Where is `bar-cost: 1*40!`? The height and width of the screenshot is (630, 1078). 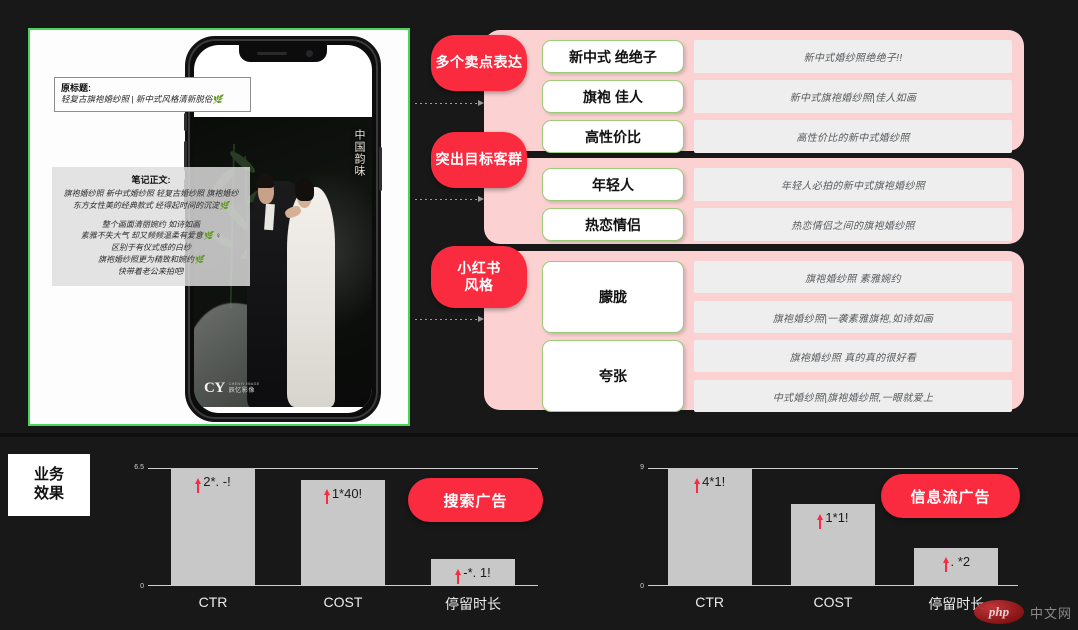 bar-cost: 1*40! is located at coordinates (343, 532).